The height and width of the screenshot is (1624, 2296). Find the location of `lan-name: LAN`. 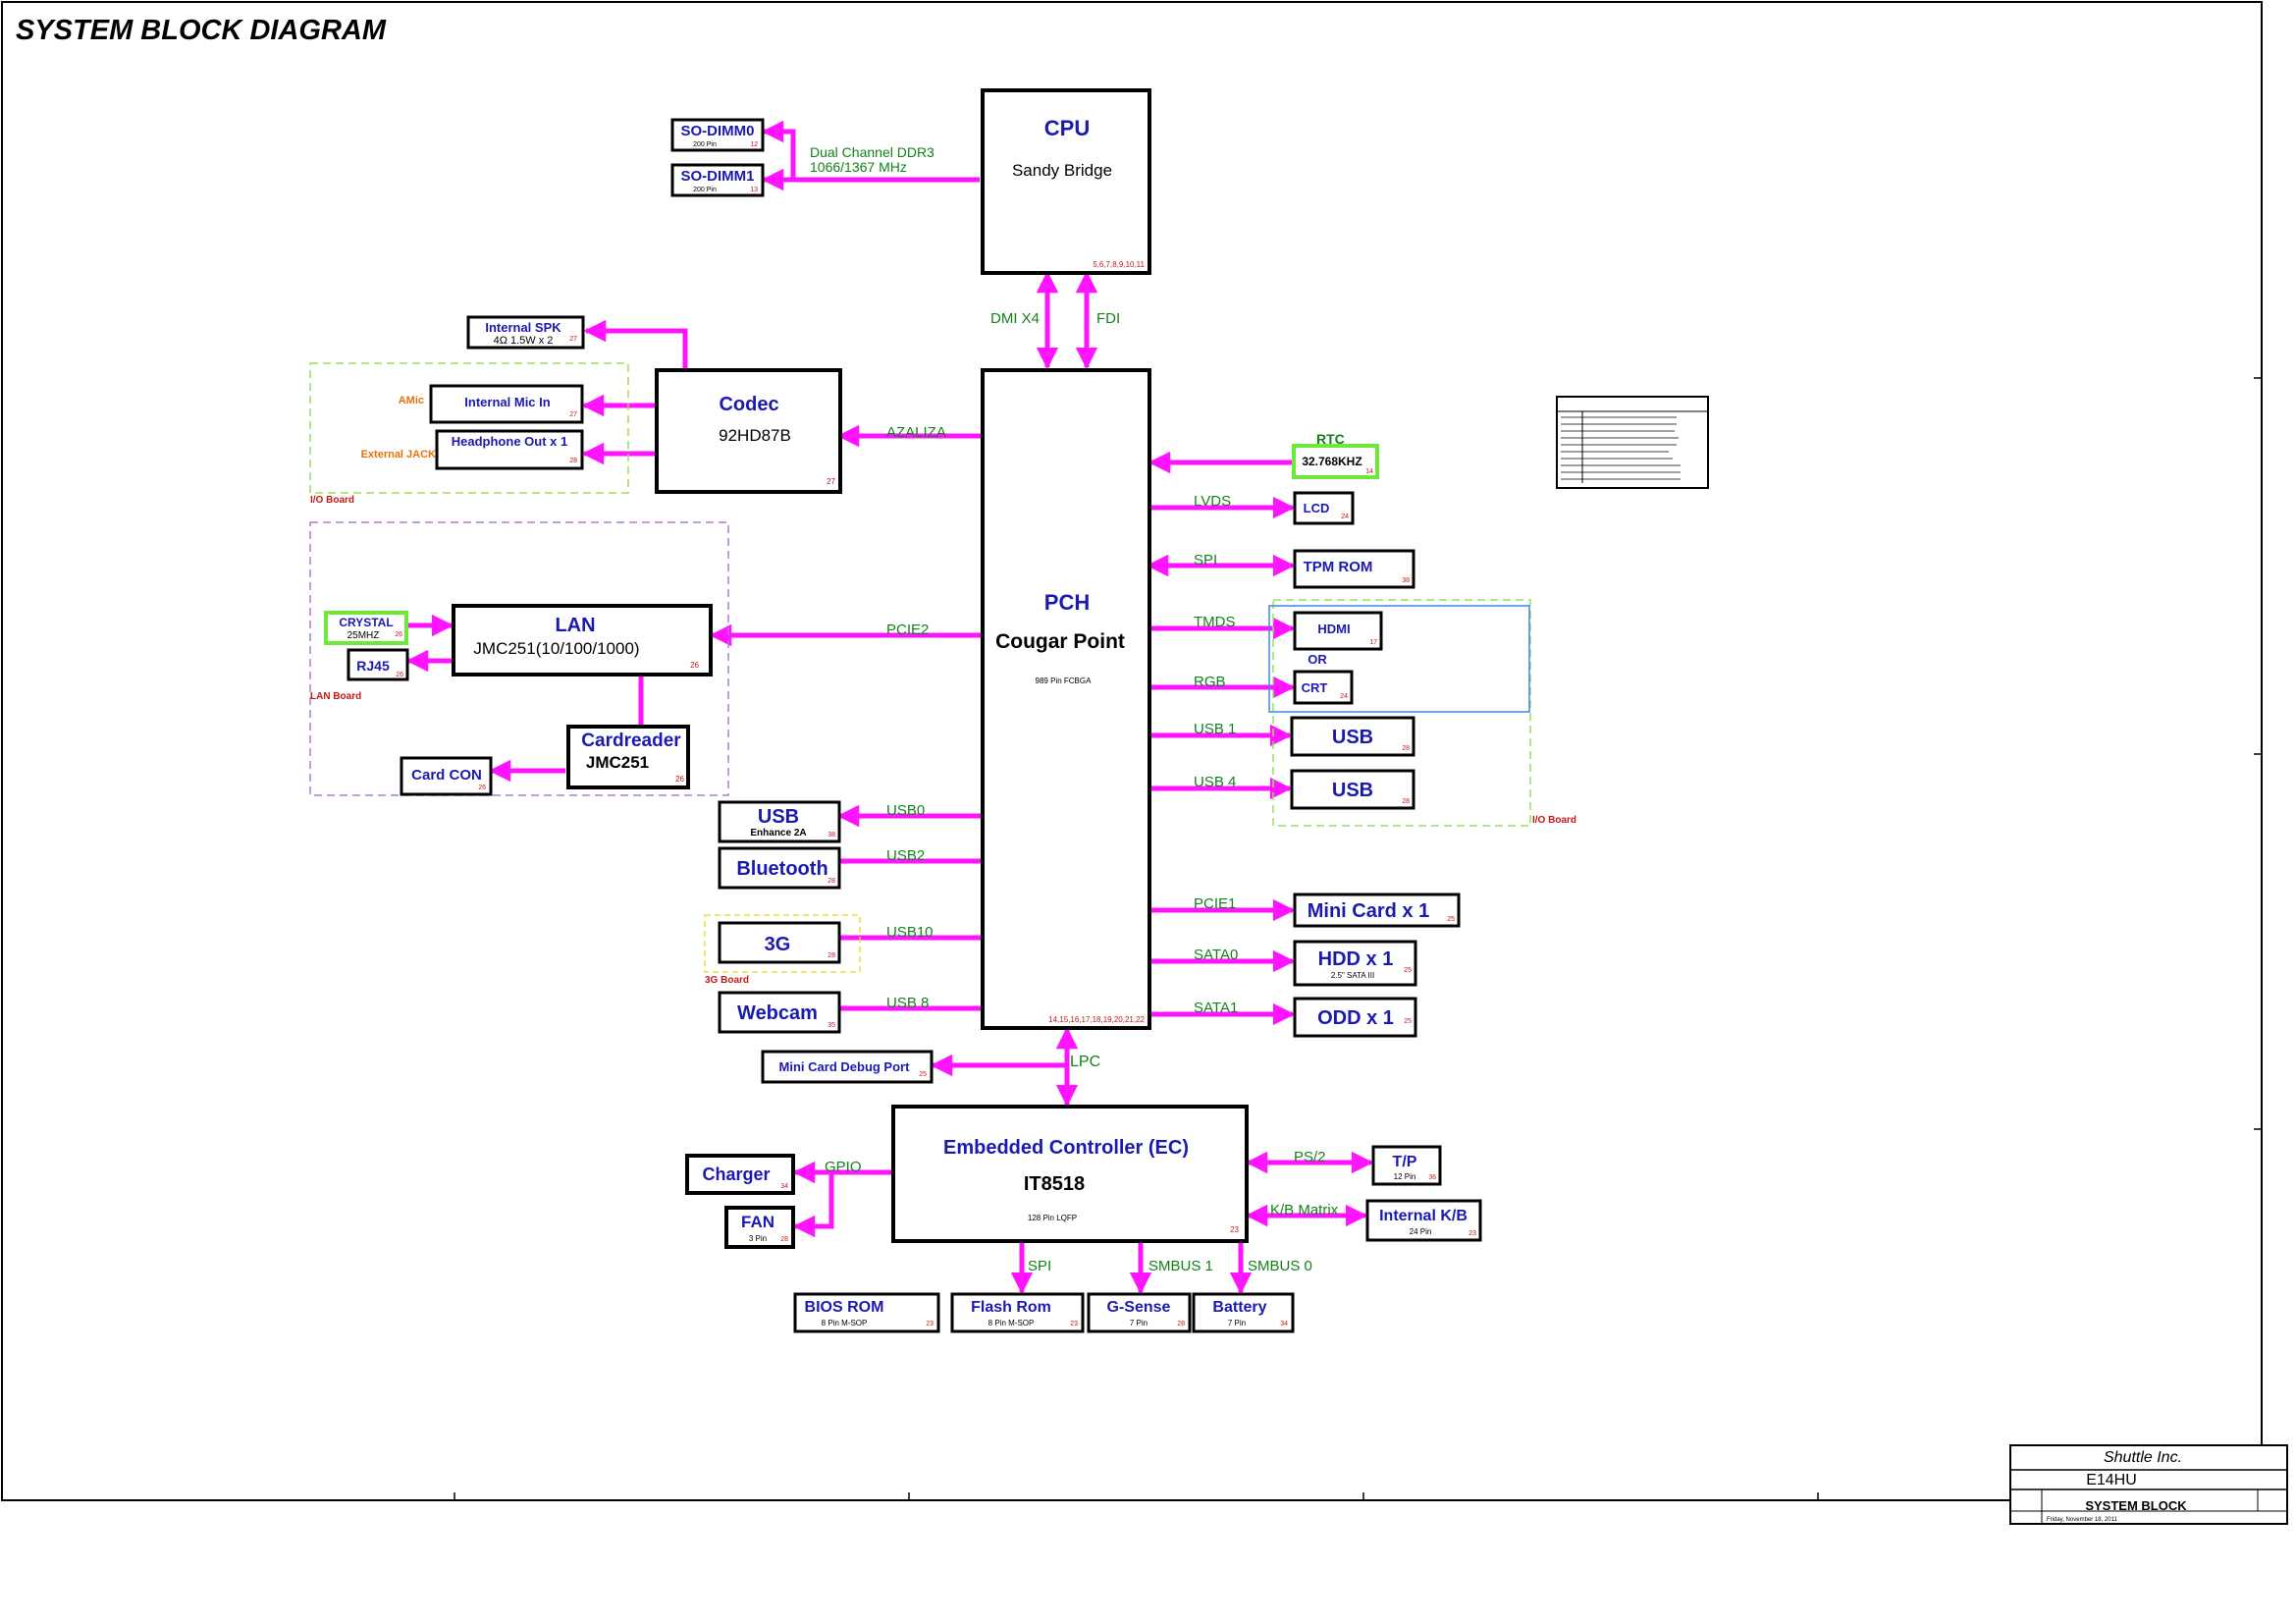

lan-name: LAN is located at coordinates (575, 625).